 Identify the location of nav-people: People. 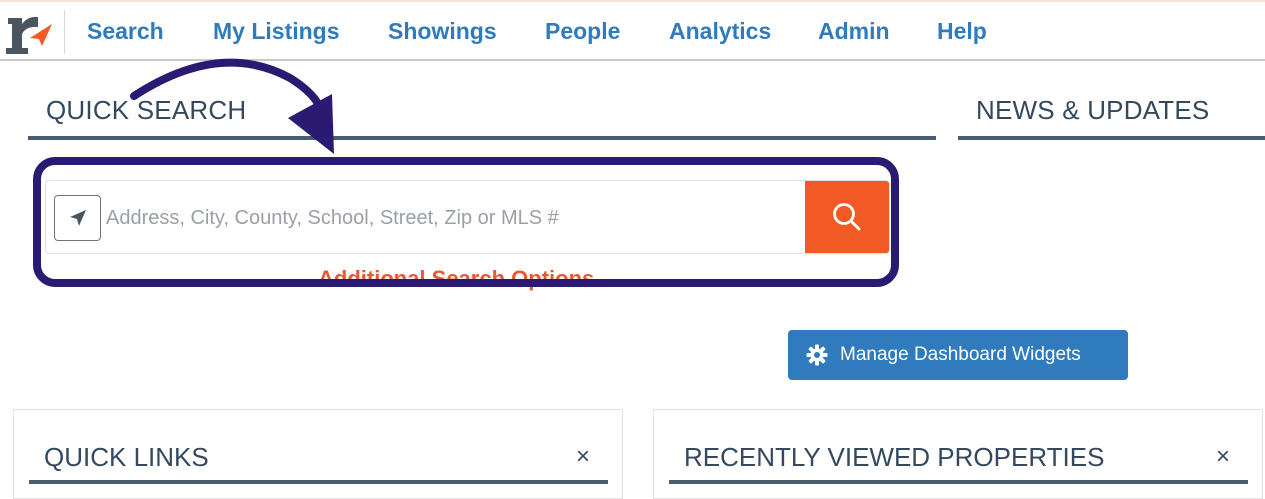
(582, 31).